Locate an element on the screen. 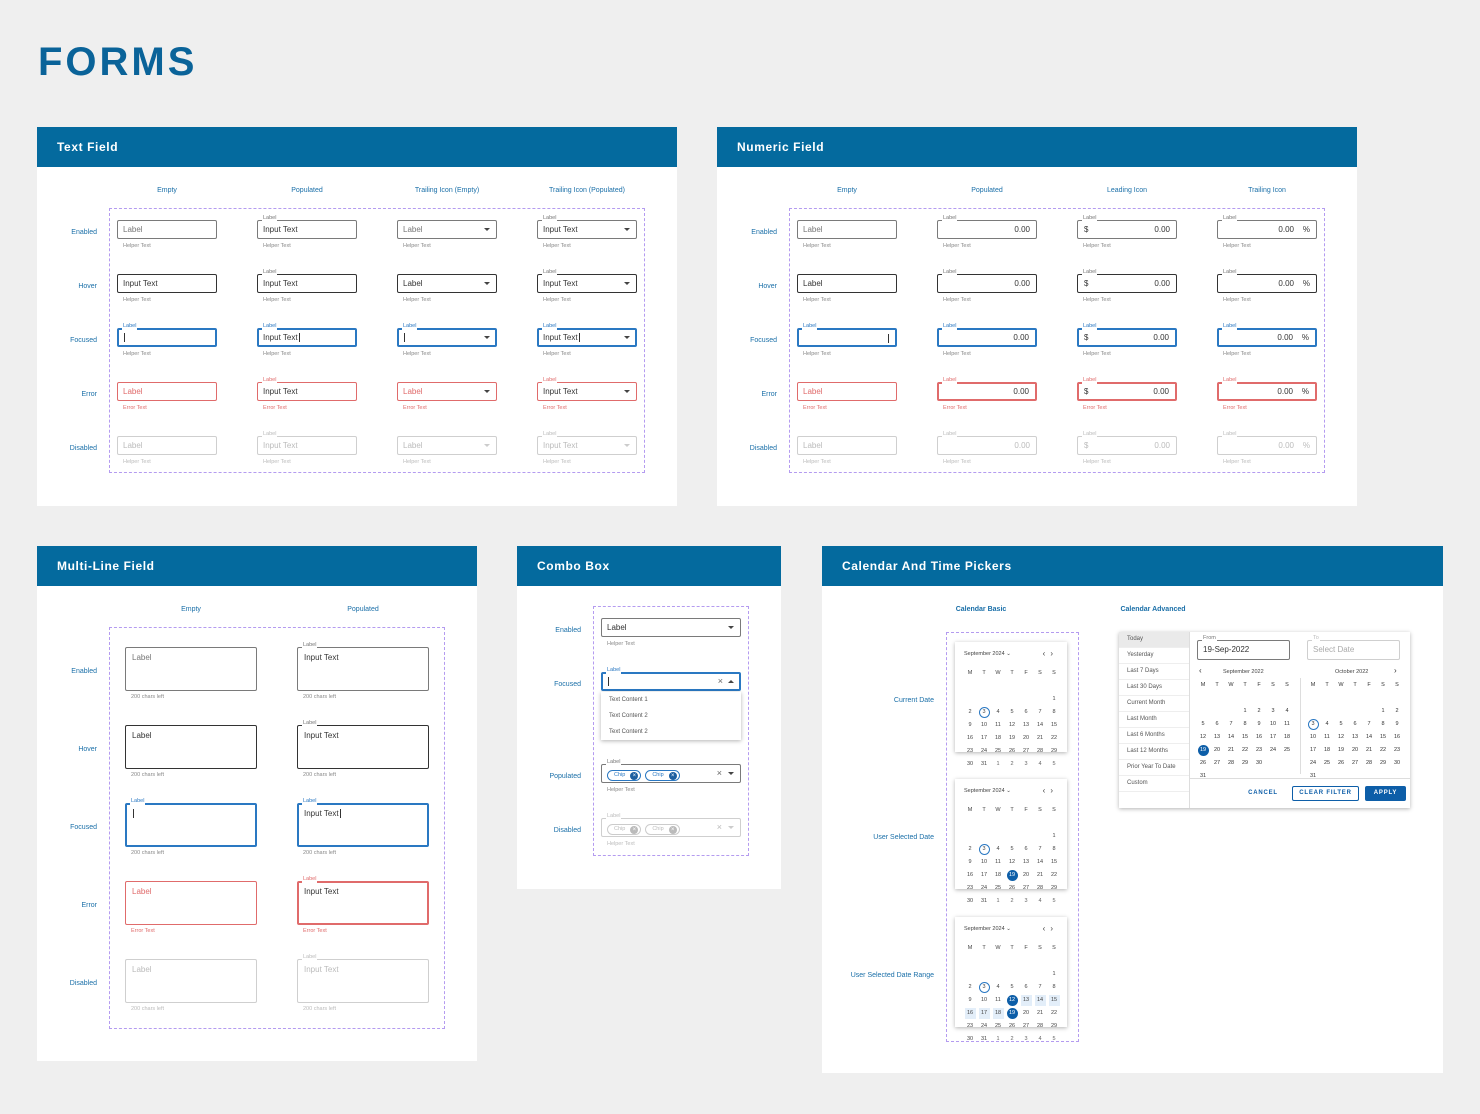 The image size is (1480, 1114). dropdown-option: Text Content 1 is located at coordinates (671, 700).